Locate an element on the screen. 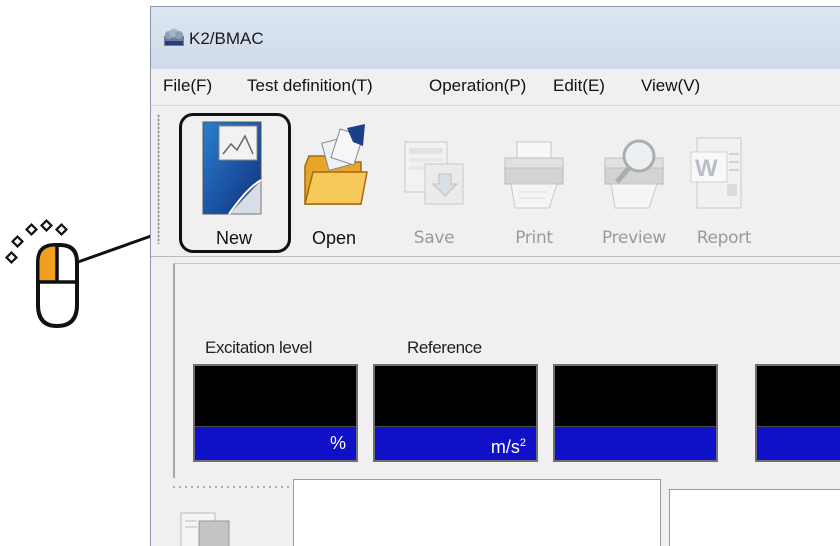 This screenshot has width=840, height=546. save-icon is located at coordinates (434, 173).